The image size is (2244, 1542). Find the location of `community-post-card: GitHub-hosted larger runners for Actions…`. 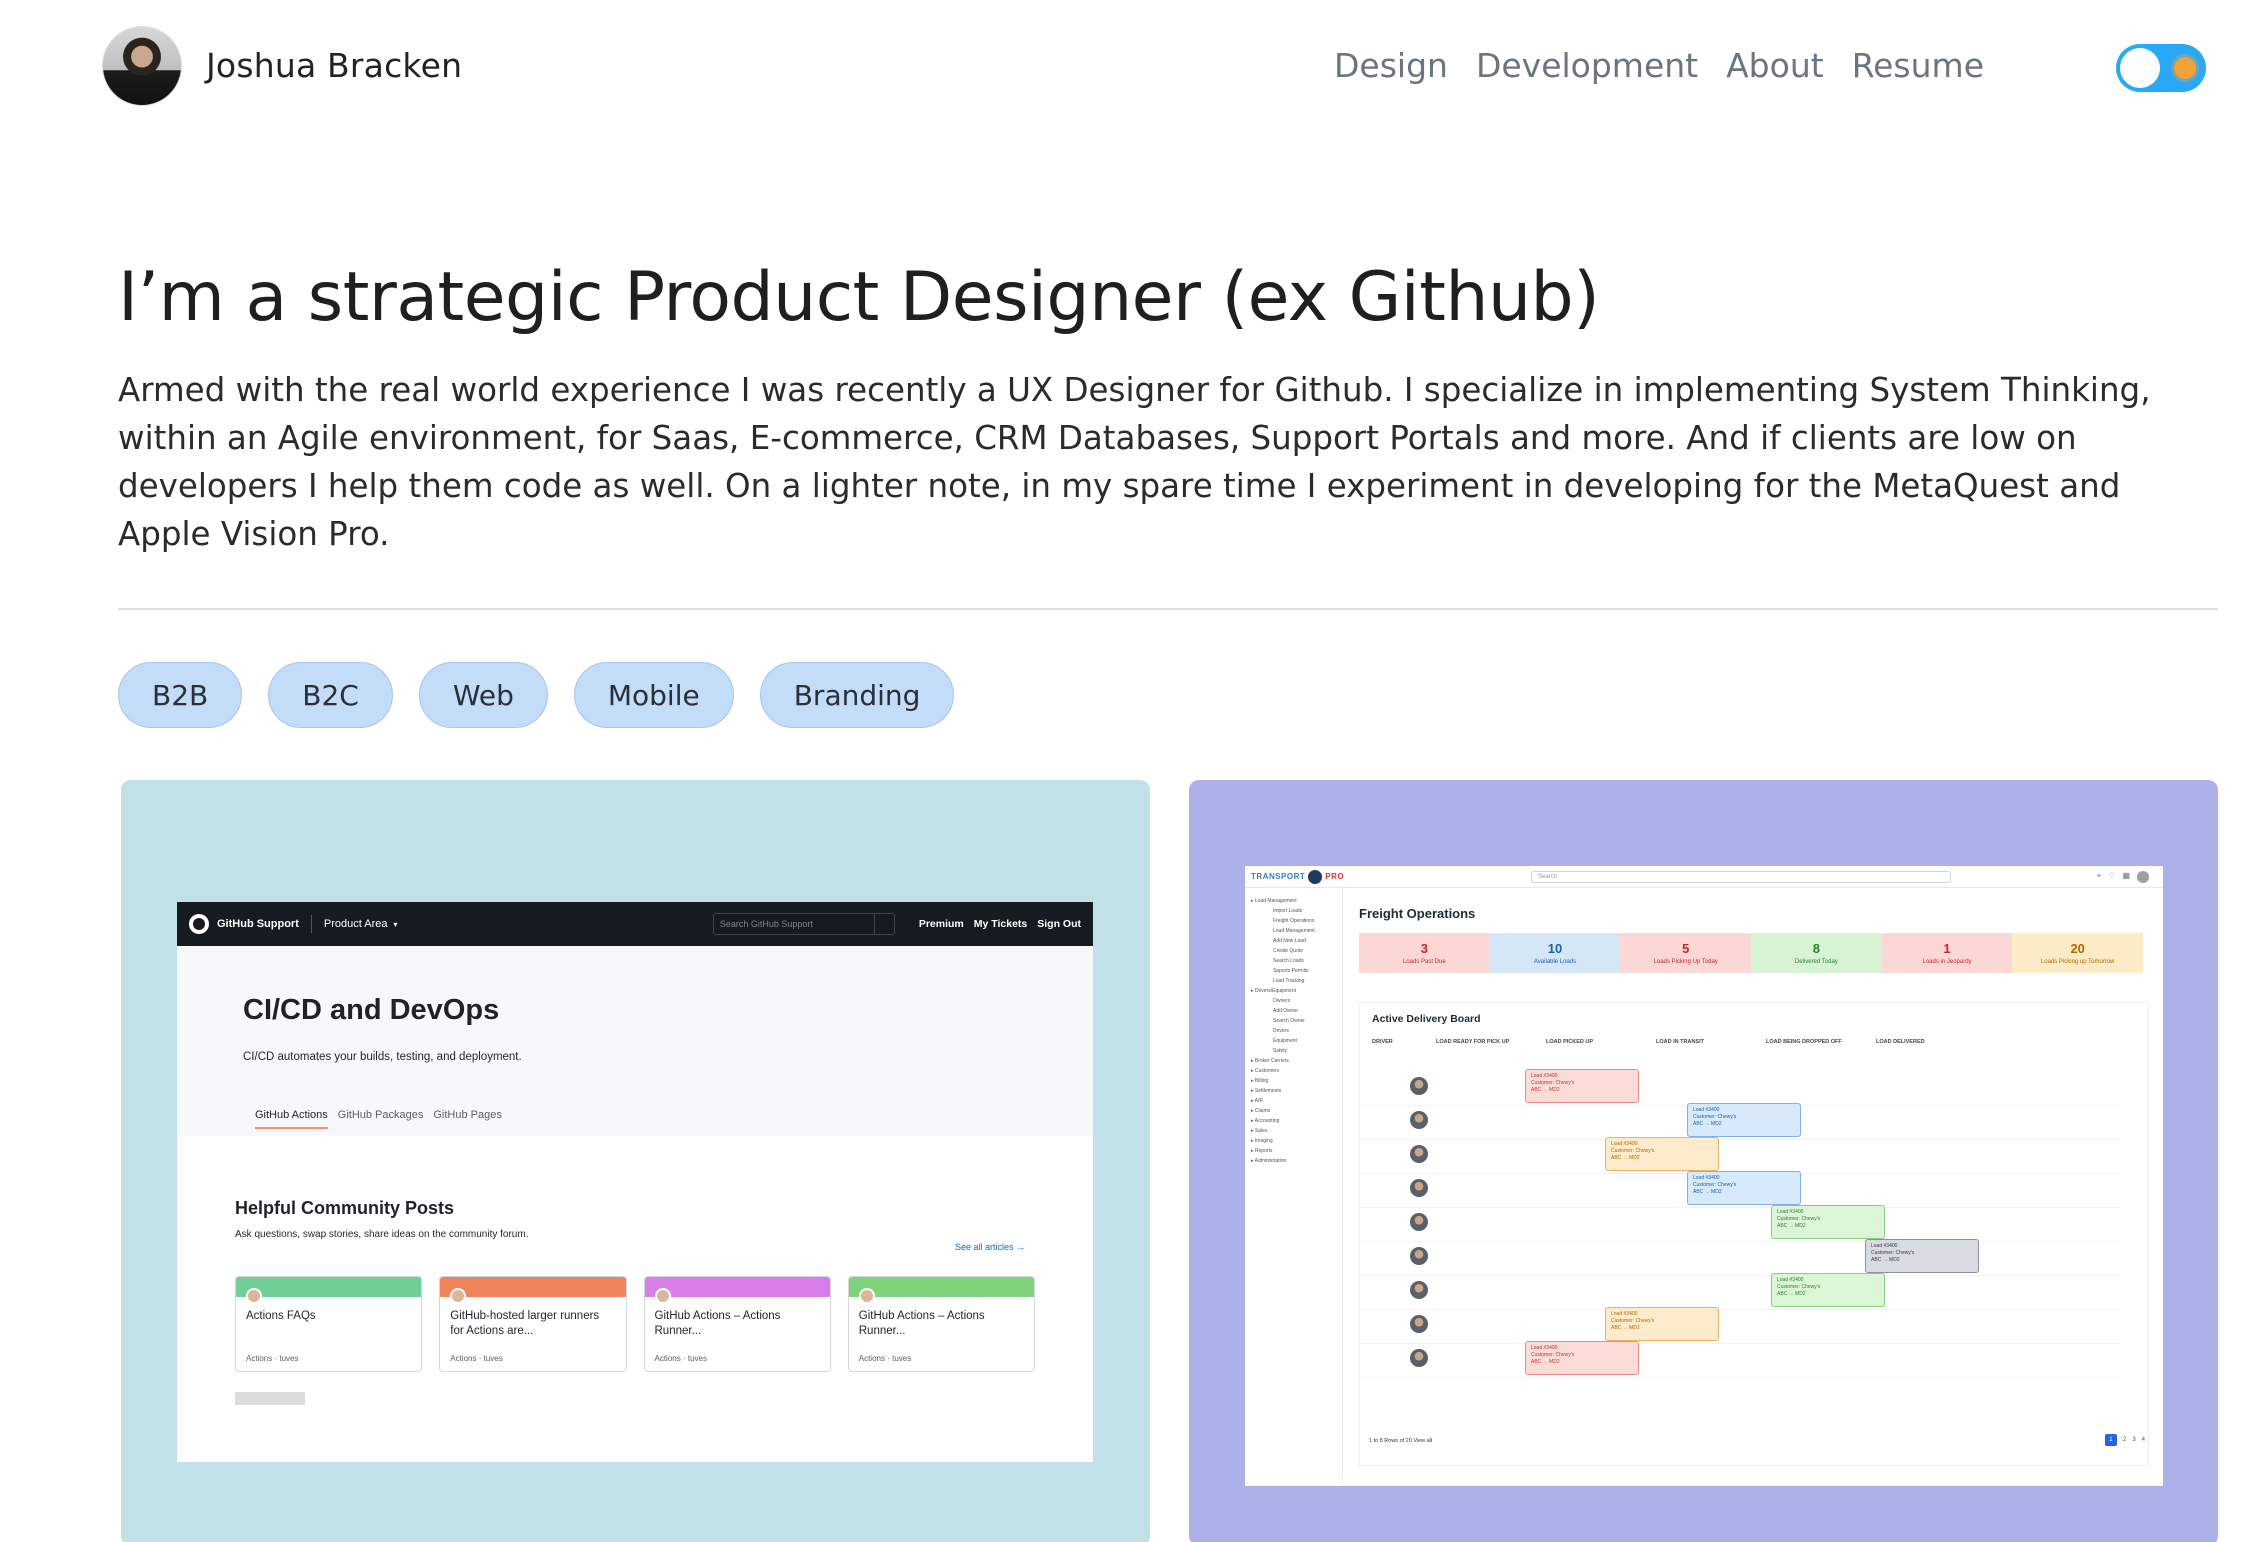

community-post-card: GitHub-hosted larger runners for Actions… is located at coordinates (533, 1324).